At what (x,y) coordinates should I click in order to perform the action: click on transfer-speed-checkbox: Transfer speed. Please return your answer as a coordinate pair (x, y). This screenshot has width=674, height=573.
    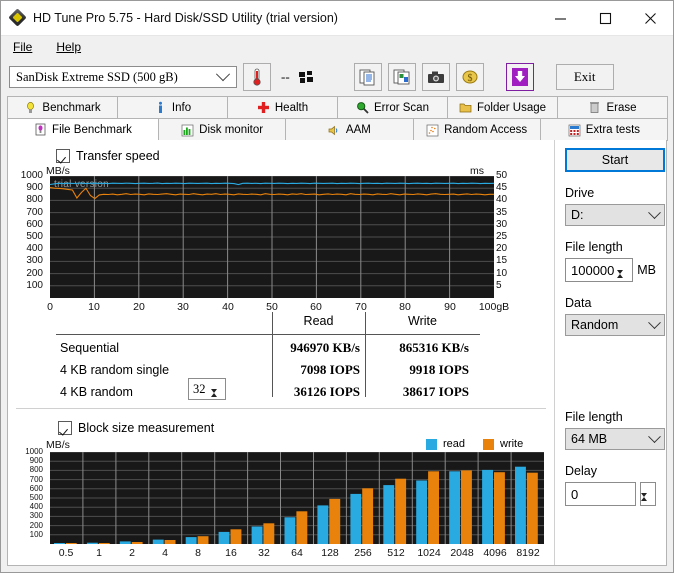
    Looking at the image, I should click on (108, 156).